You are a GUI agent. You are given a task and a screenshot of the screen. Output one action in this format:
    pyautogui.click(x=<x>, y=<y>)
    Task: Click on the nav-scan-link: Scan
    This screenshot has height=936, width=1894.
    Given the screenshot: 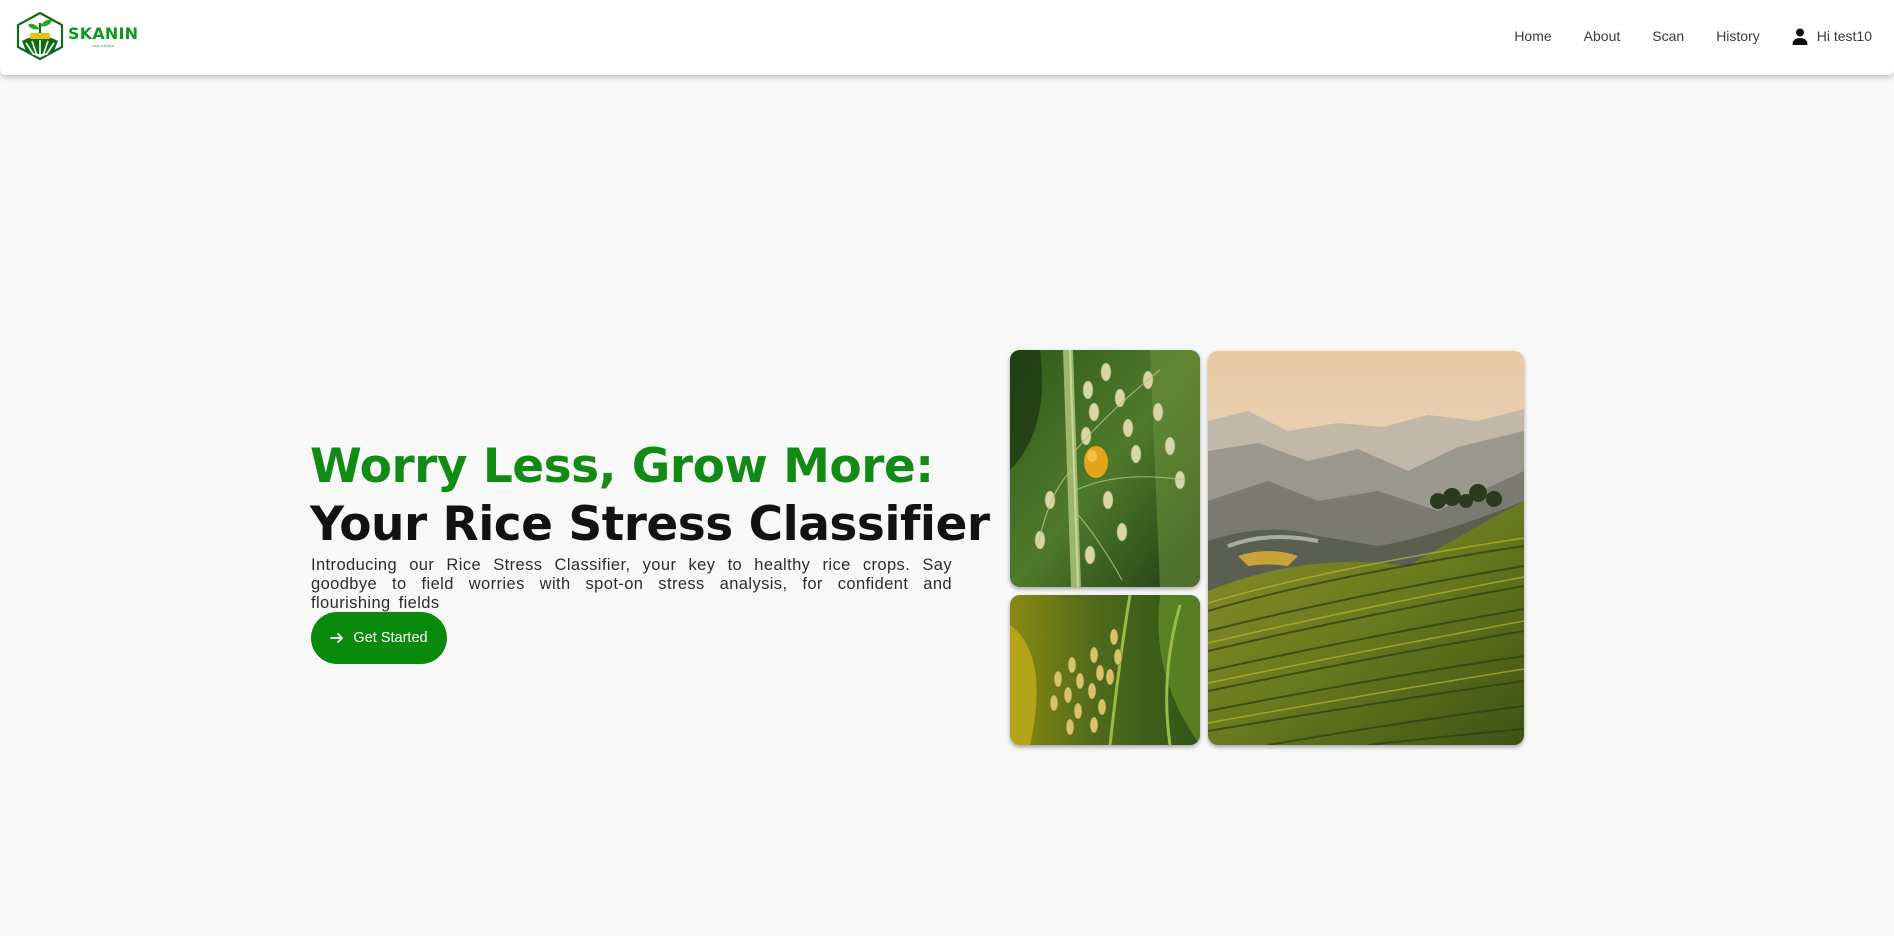 What is the action you would take?
    pyautogui.click(x=1668, y=36)
    